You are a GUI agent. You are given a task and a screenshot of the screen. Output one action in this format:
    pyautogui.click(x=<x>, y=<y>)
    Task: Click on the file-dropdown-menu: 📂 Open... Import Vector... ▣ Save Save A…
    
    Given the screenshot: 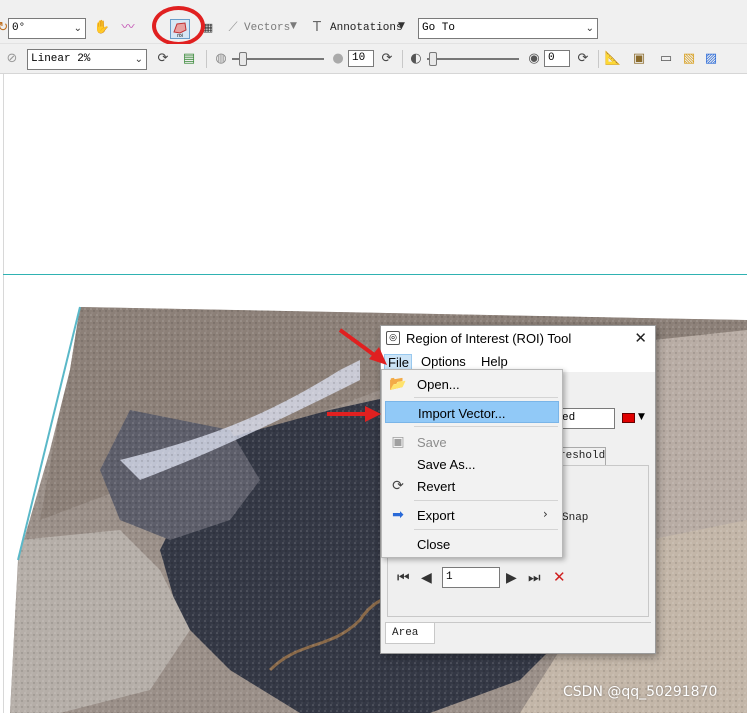 What is the action you would take?
    pyautogui.click(x=472, y=463)
    